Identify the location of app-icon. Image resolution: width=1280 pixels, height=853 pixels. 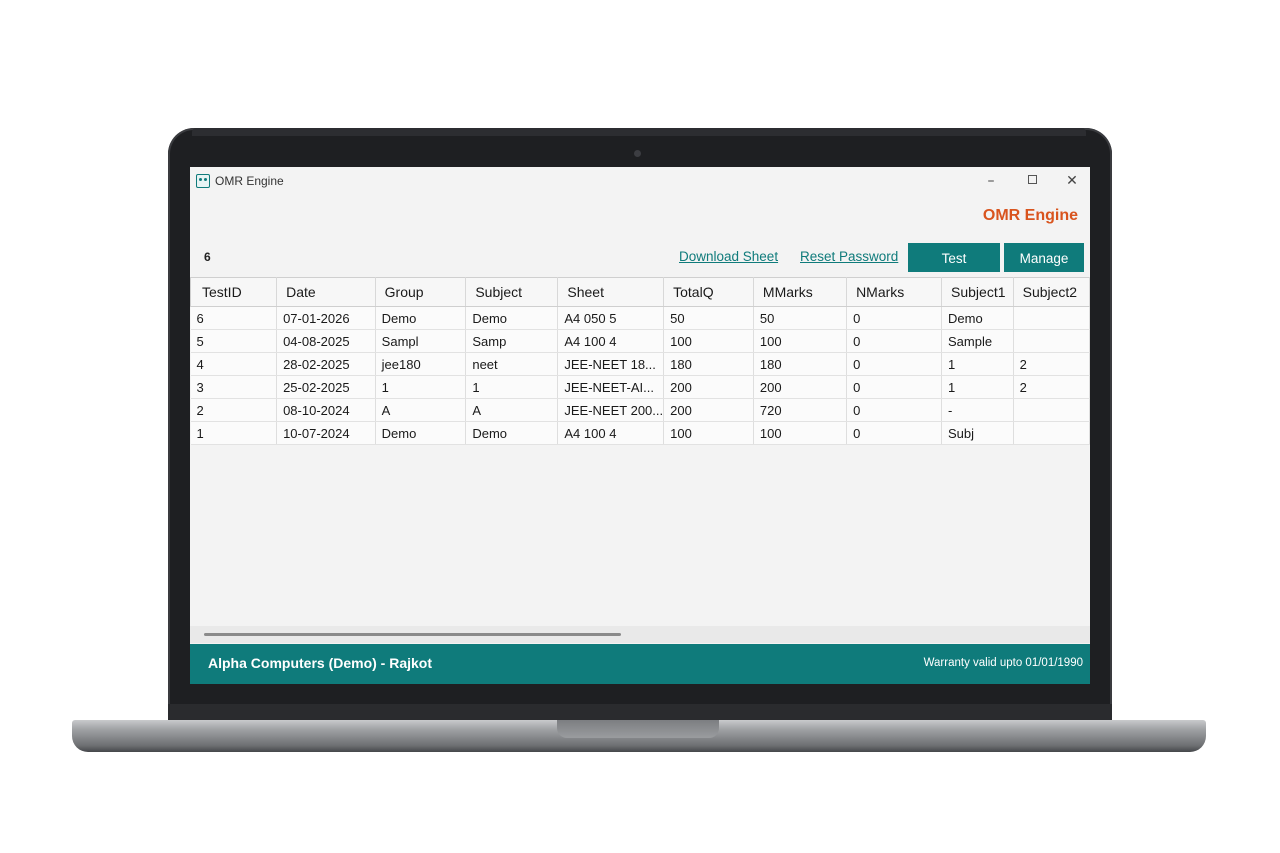
(203, 181).